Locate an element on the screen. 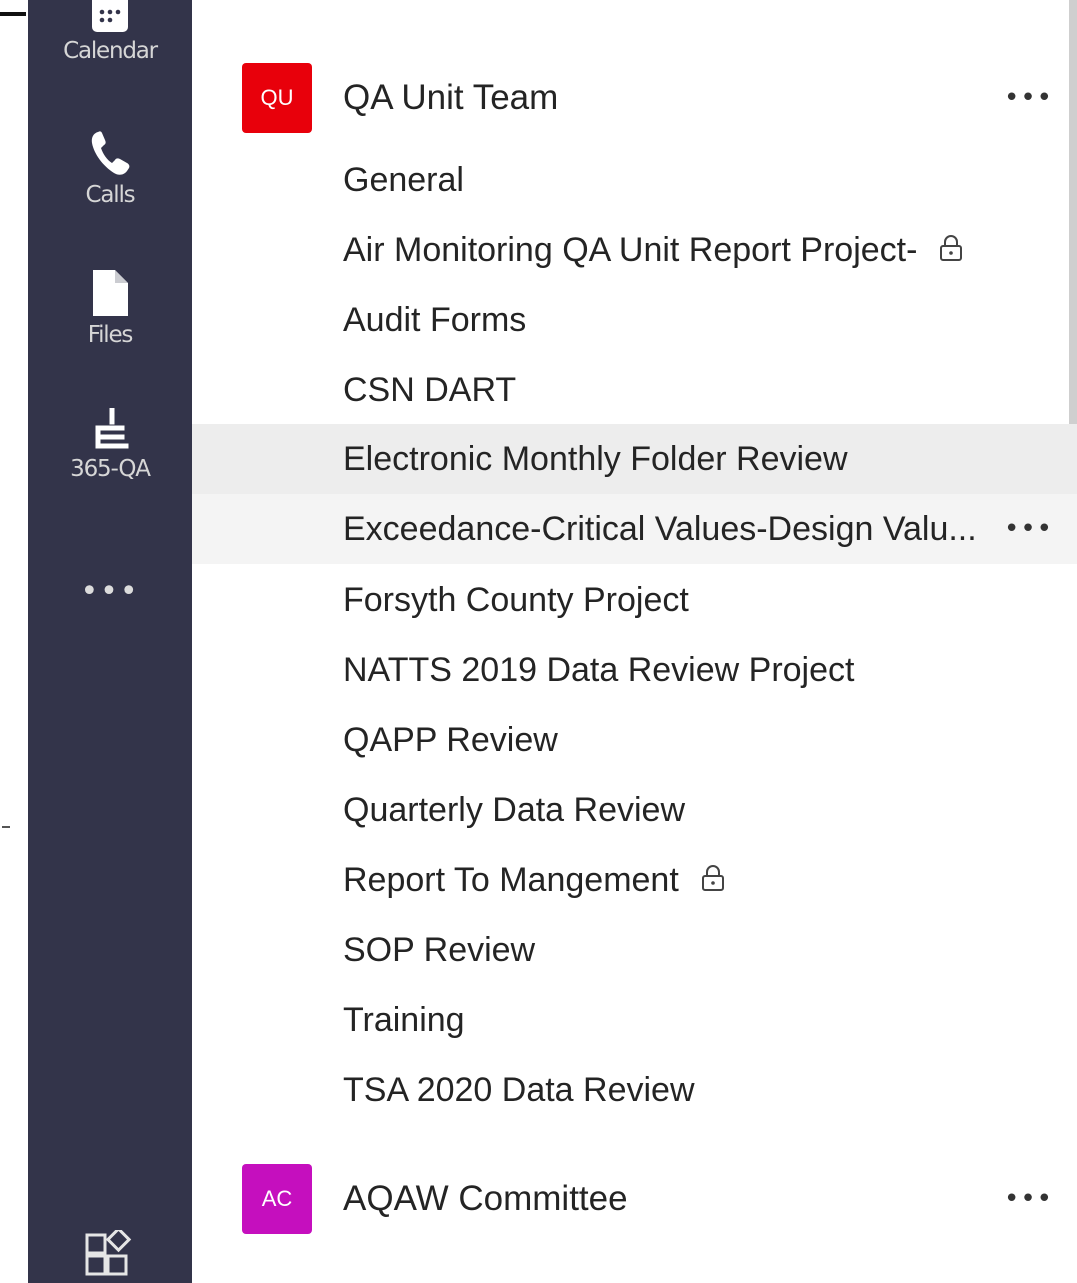 This screenshot has height=1283, width=1077. channel-name-text: Report To Mangement is located at coordinates (511, 880).